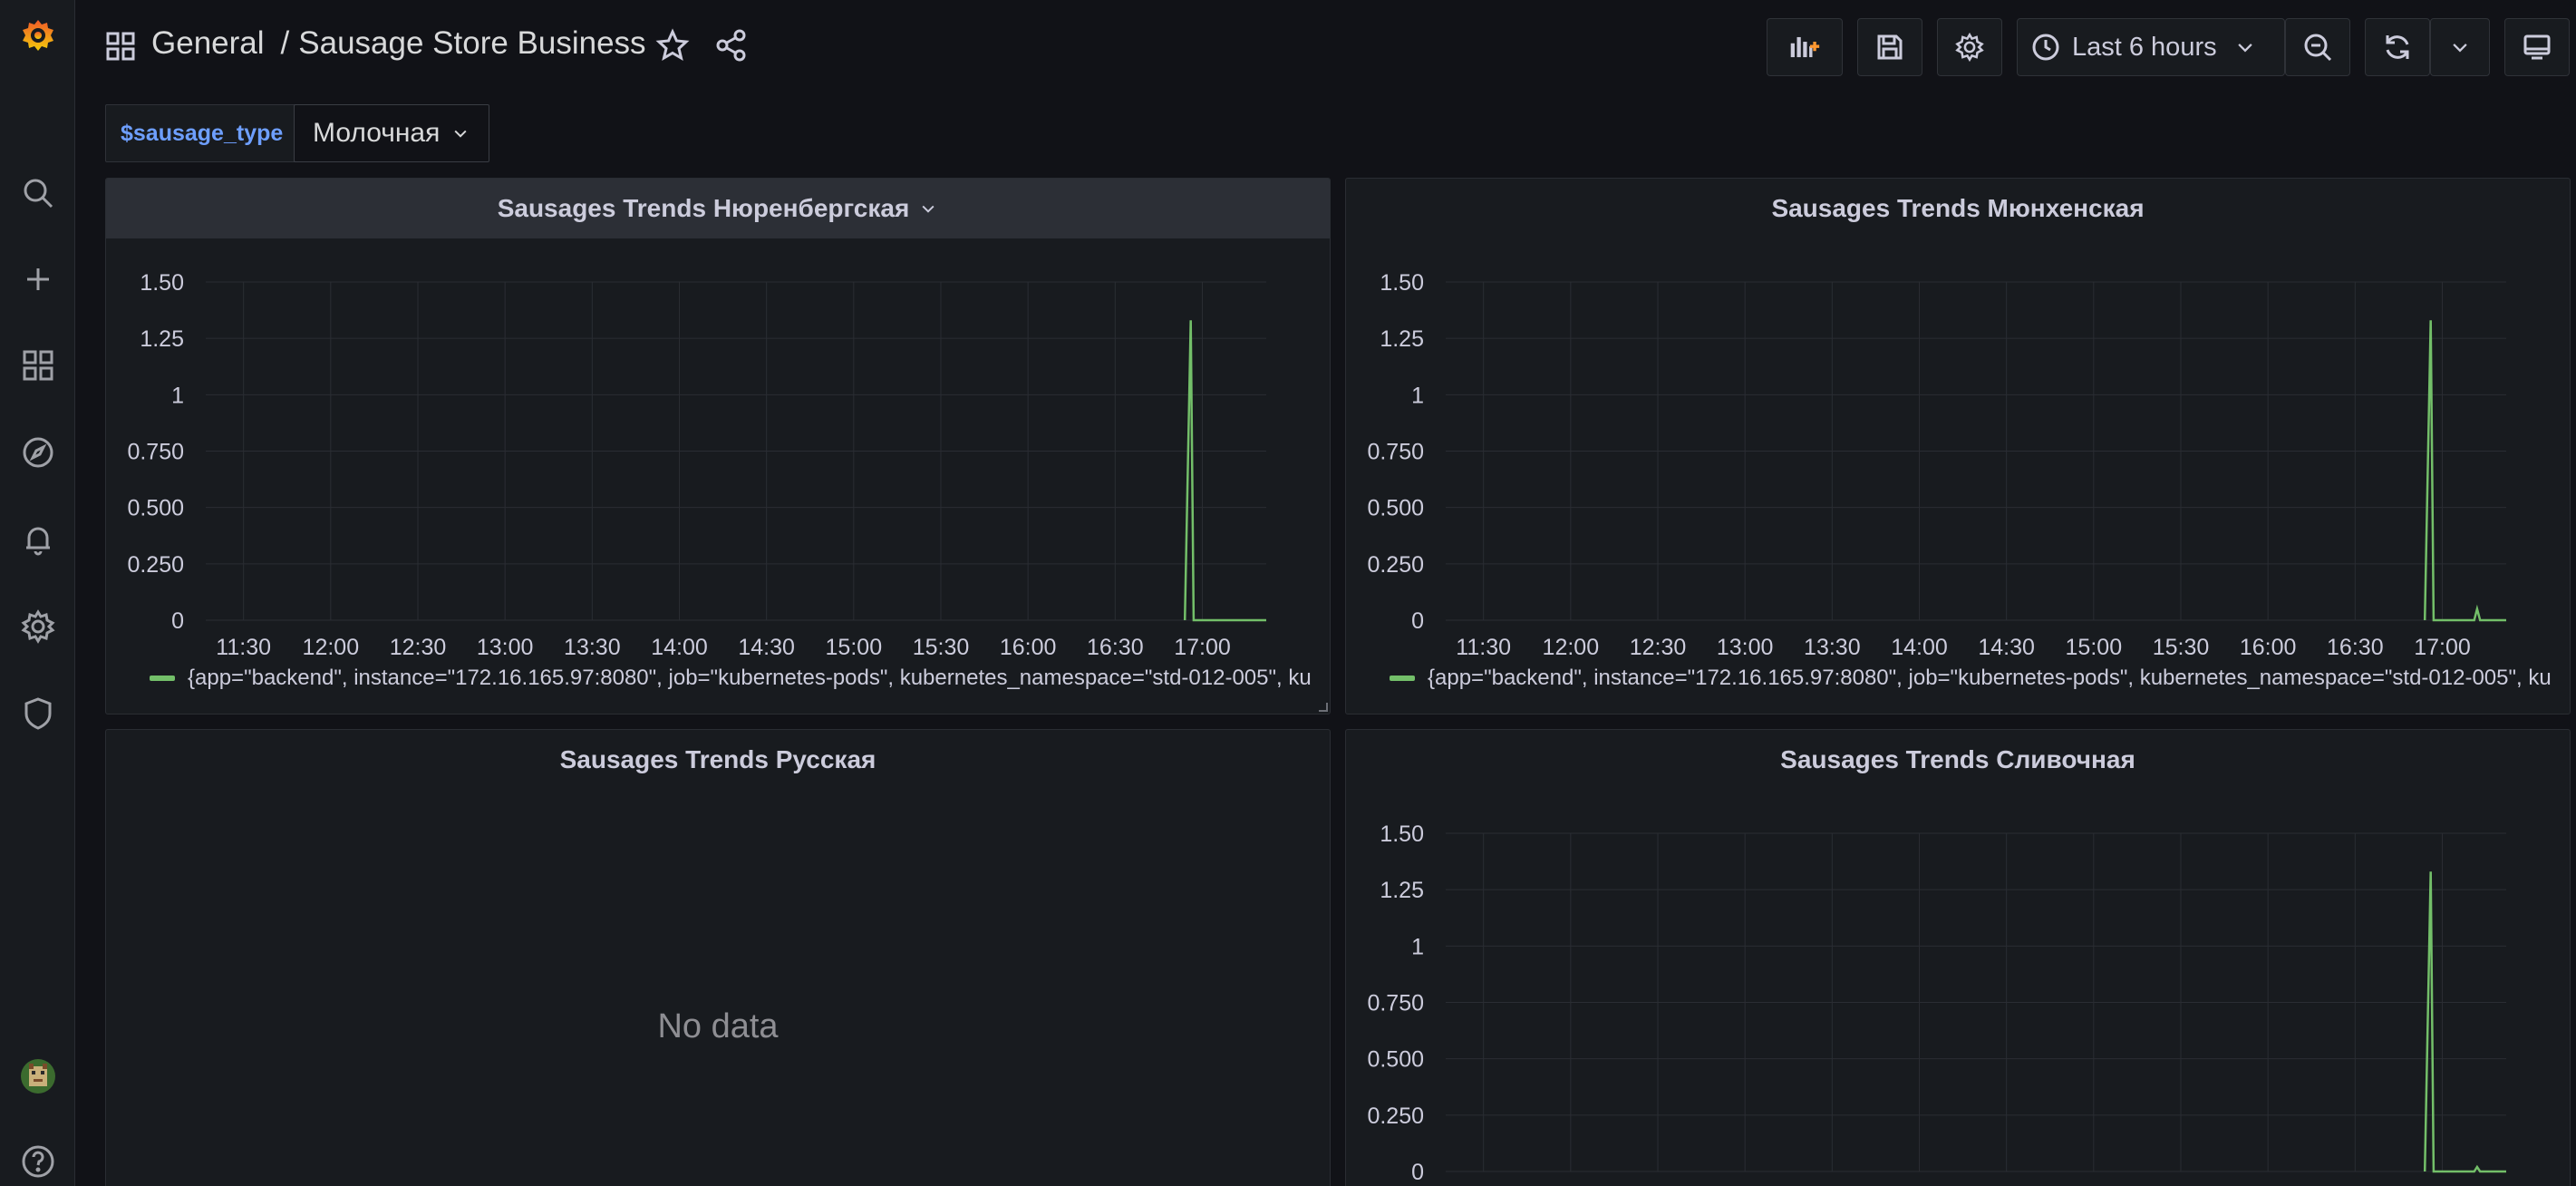  What do you see at coordinates (2144, 47) in the screenshot?
I see `time-range-label: Last 6 hours` at bounding box center [2144, 47].